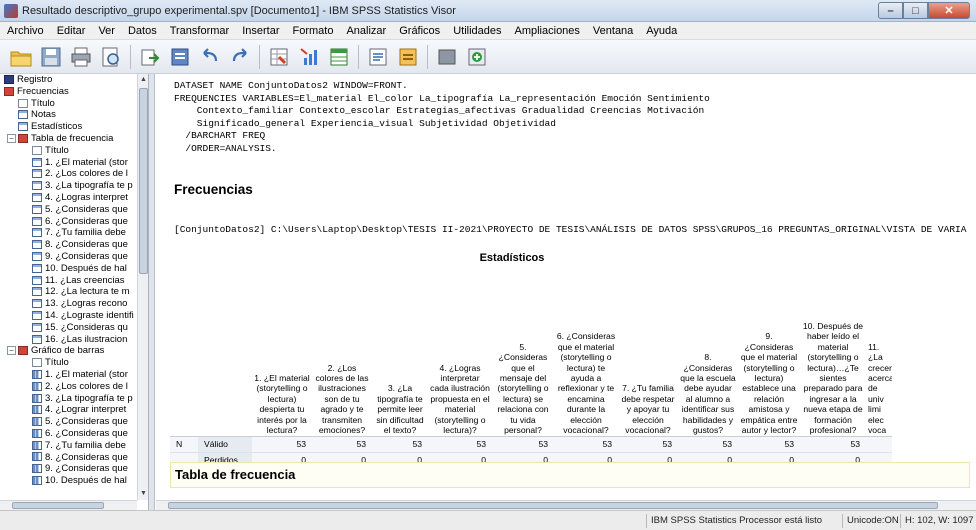  Describe the element at coordinates (612, 31) in the screenshot. I see `menu-11: Ventana` at that location.